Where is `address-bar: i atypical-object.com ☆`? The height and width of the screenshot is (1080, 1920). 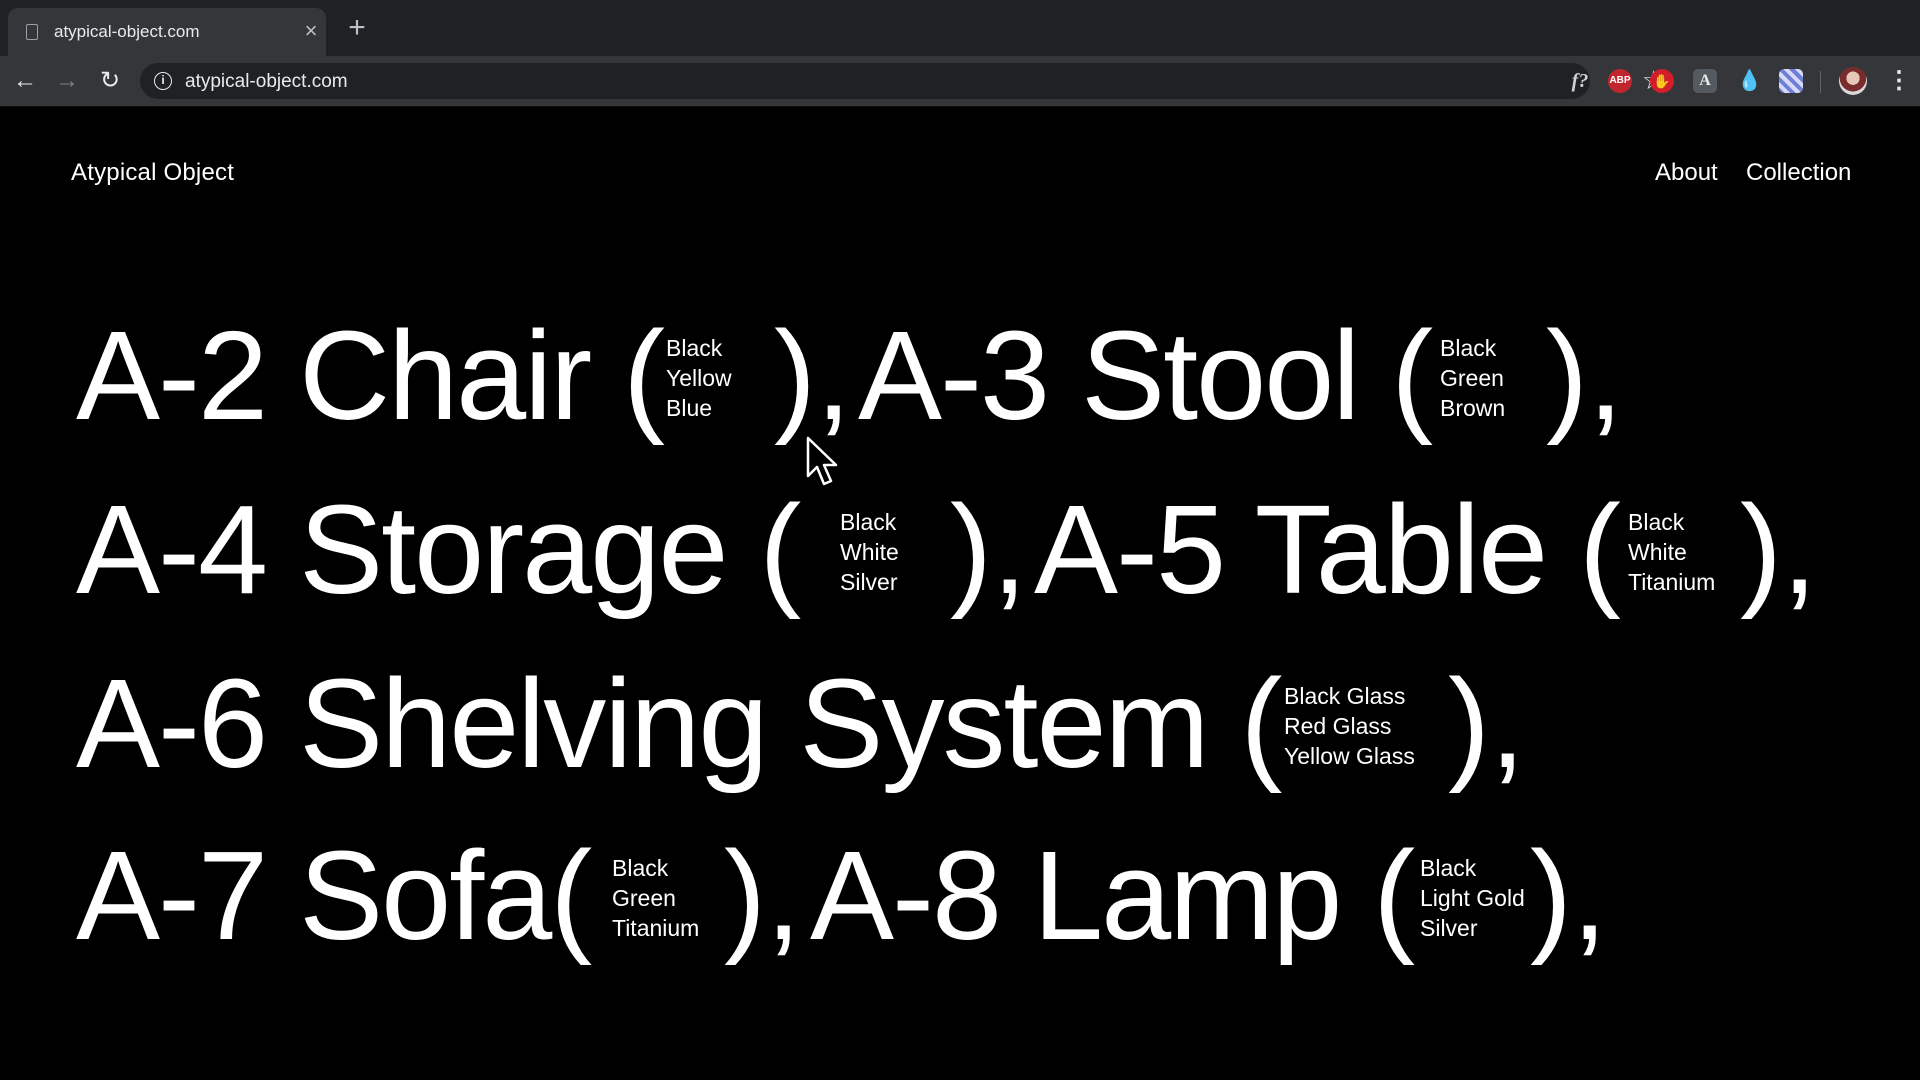 address-bar: i atypical-object.com ☆ is located at coordinates (902, 81).